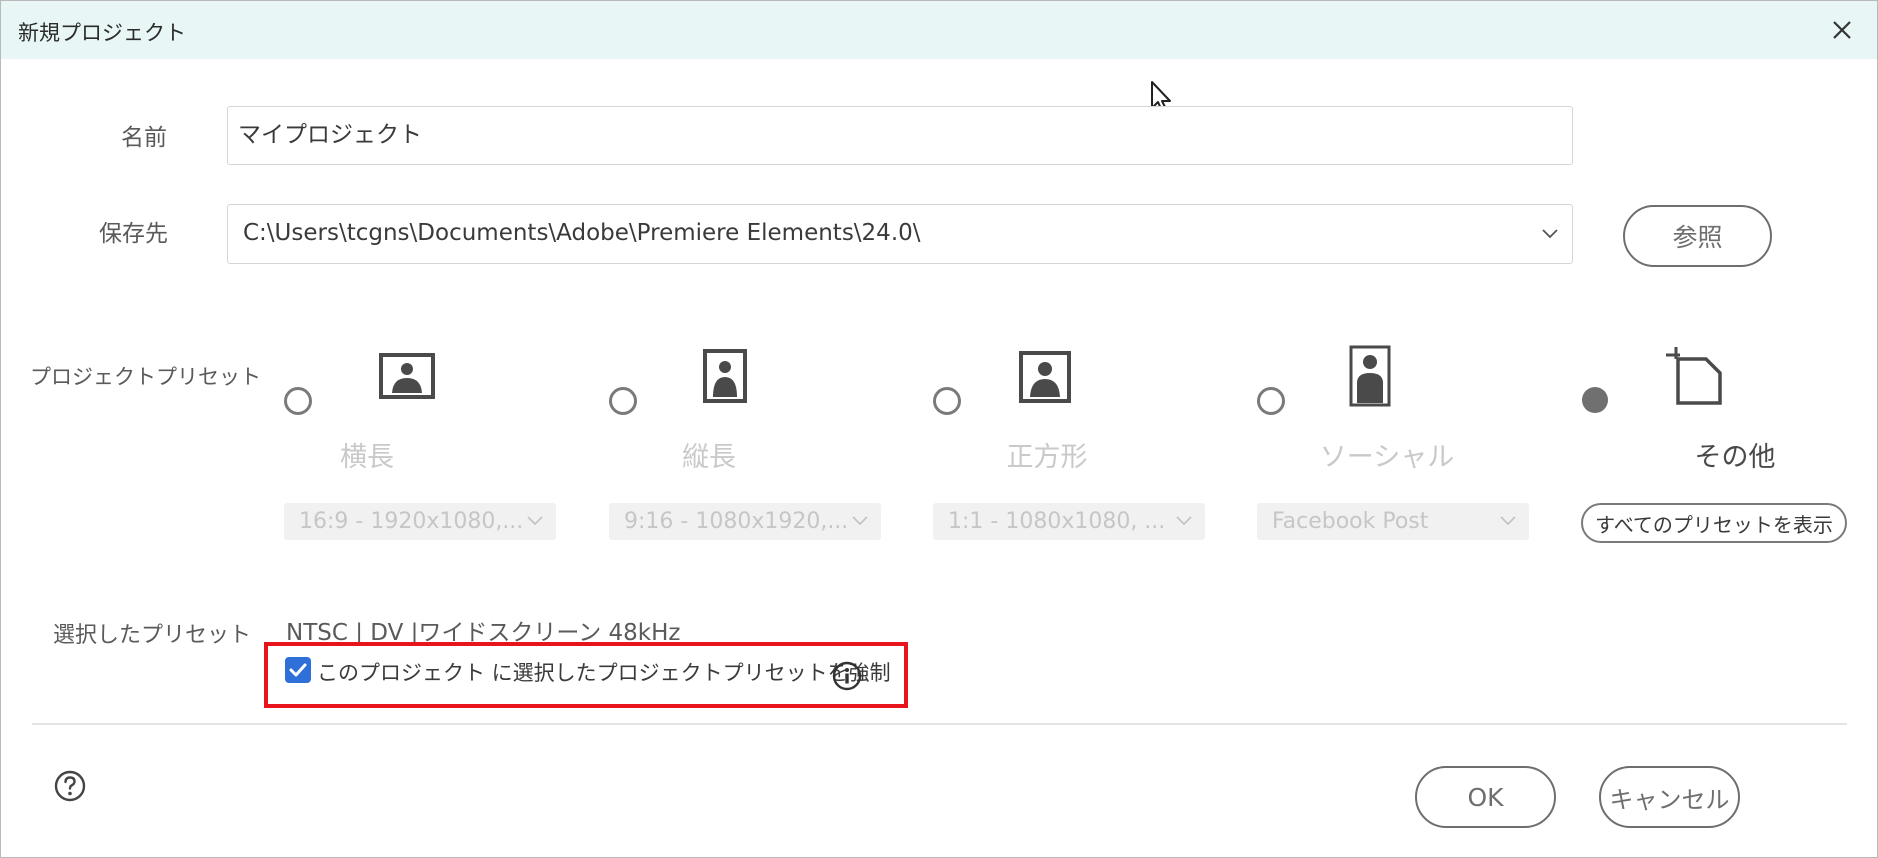 The image size is (1878, 858). I want to click on browse-button: 参照, so click(1697, 236).